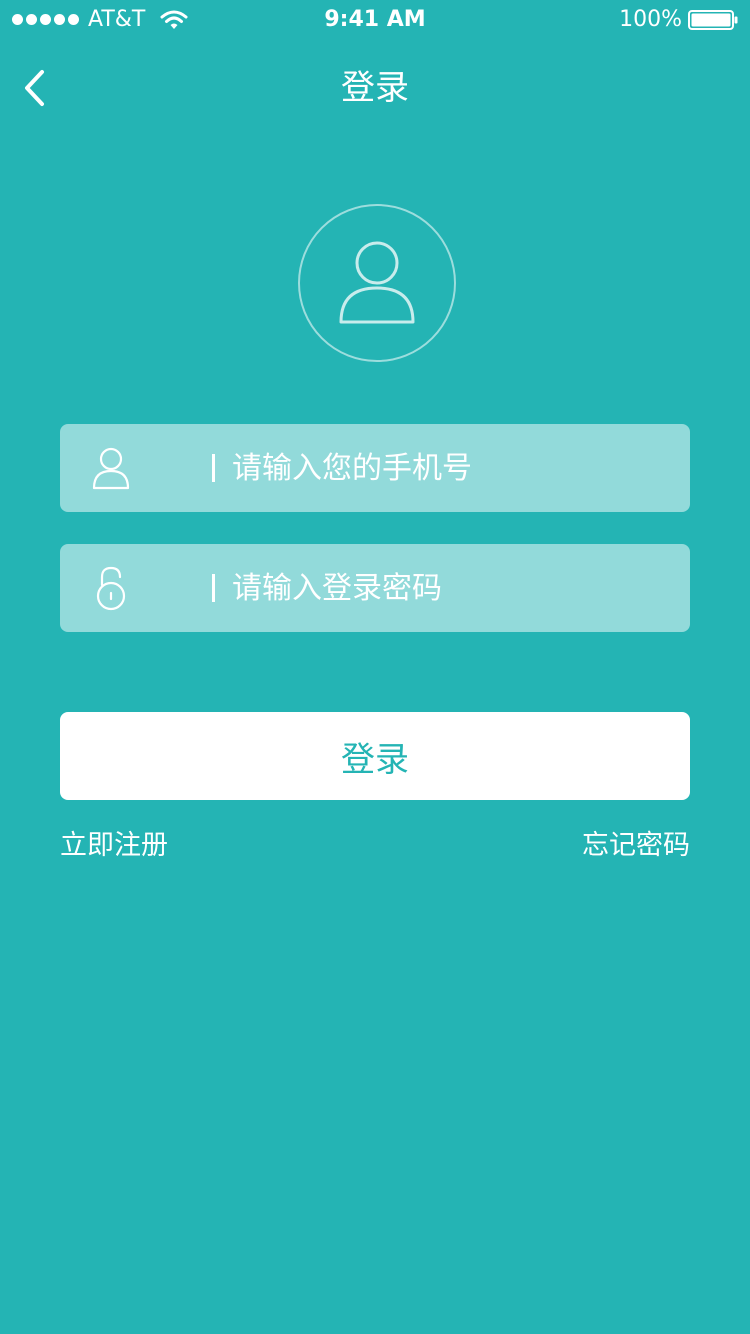 This screenshot has height=1334, width=750. What do you see at coordinates (452, 588) in the screenshot?
I see `password-input` at bounding box center [452, 588].